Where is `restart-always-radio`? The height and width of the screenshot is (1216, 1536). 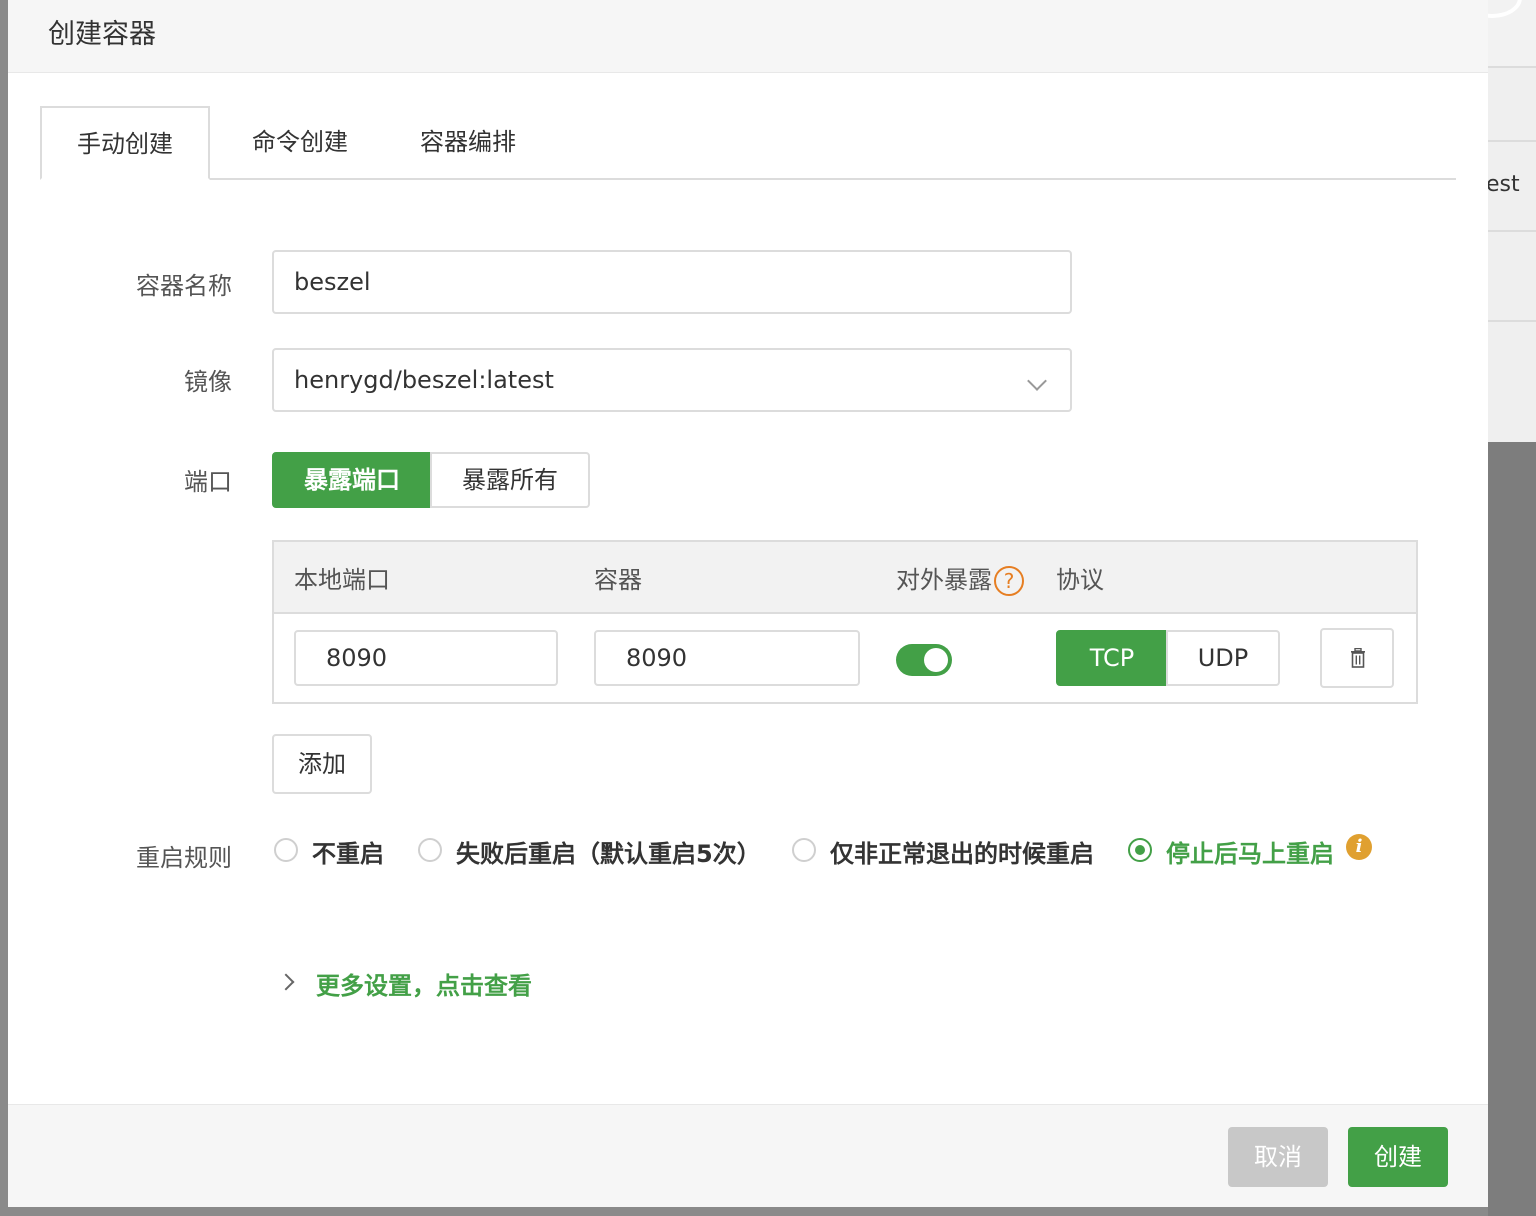 restart-always-radio is located at coordinates (1140, 850).